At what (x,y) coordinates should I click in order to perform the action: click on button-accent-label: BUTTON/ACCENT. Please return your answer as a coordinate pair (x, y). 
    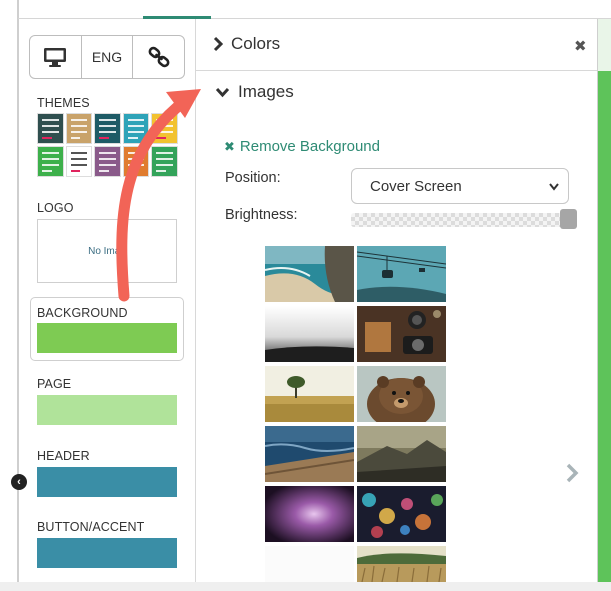
    Looking at the image, I should click on (91, 527).